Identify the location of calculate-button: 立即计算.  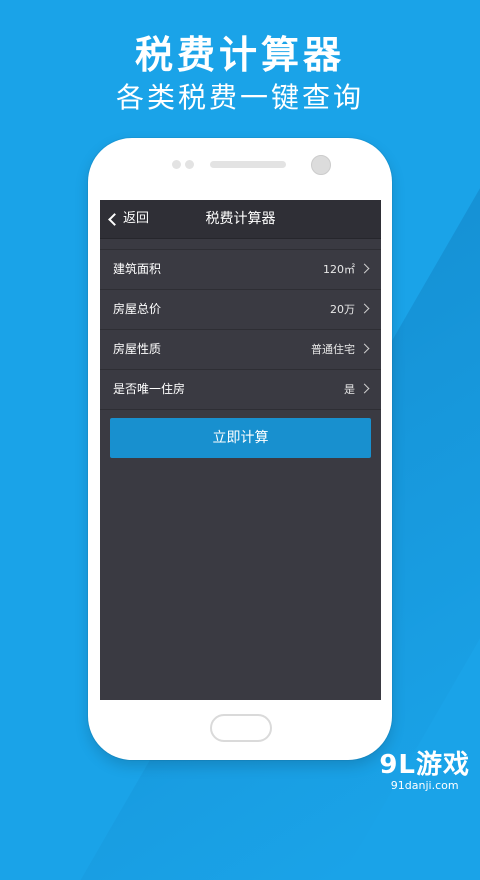
(240, 438).